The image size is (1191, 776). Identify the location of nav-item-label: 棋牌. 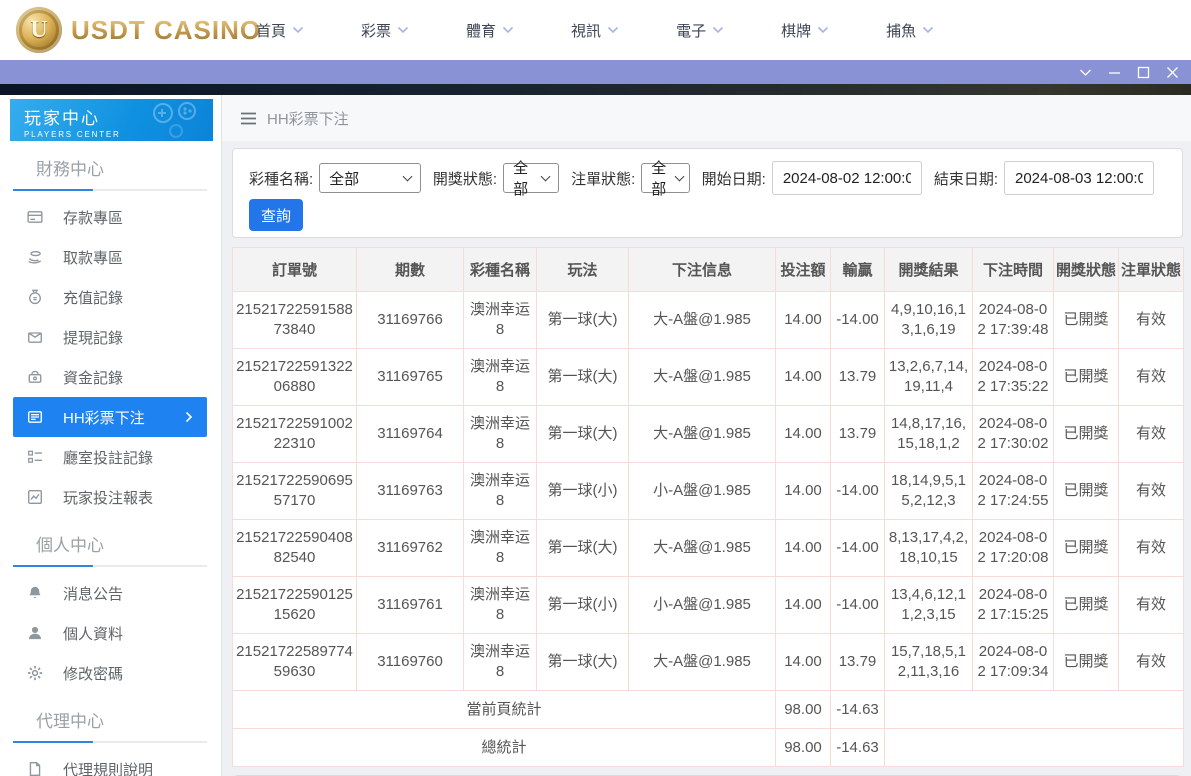
(796, 31).